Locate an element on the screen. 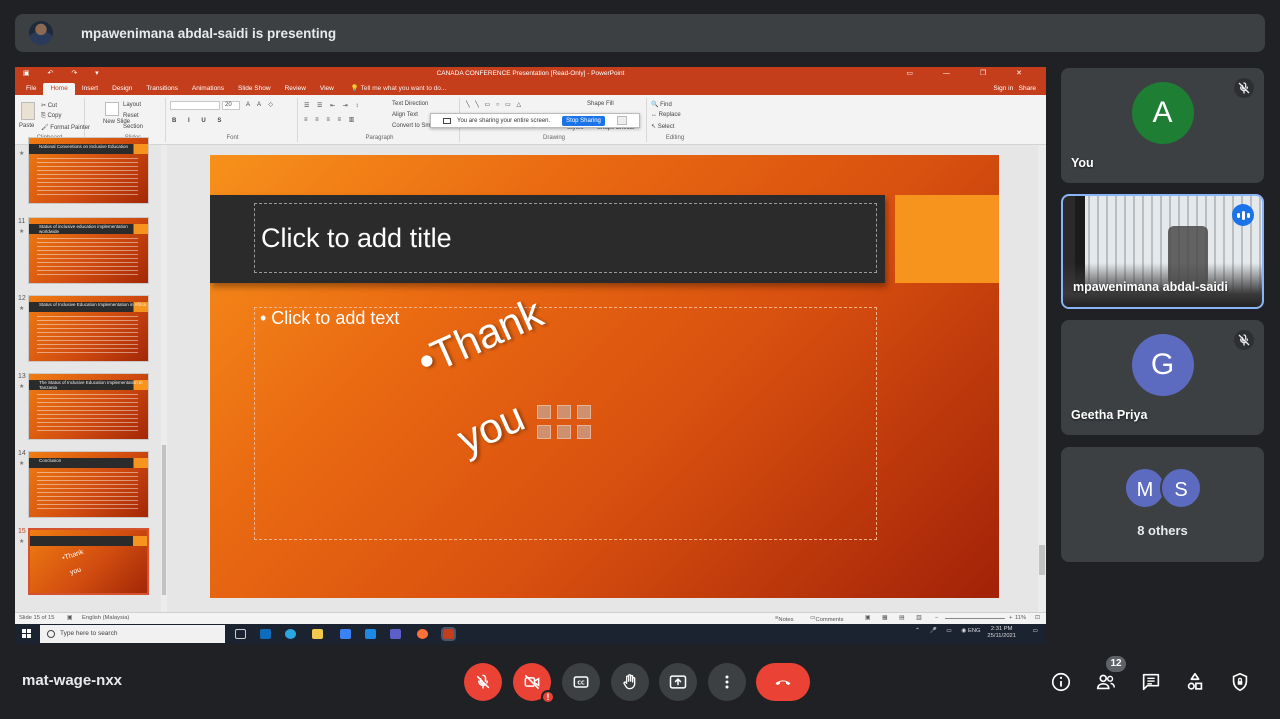 Image resolution: width=1280 pixels, height=719 pixels. tab-transitions: Transitions is located at coordinates (162, 90).